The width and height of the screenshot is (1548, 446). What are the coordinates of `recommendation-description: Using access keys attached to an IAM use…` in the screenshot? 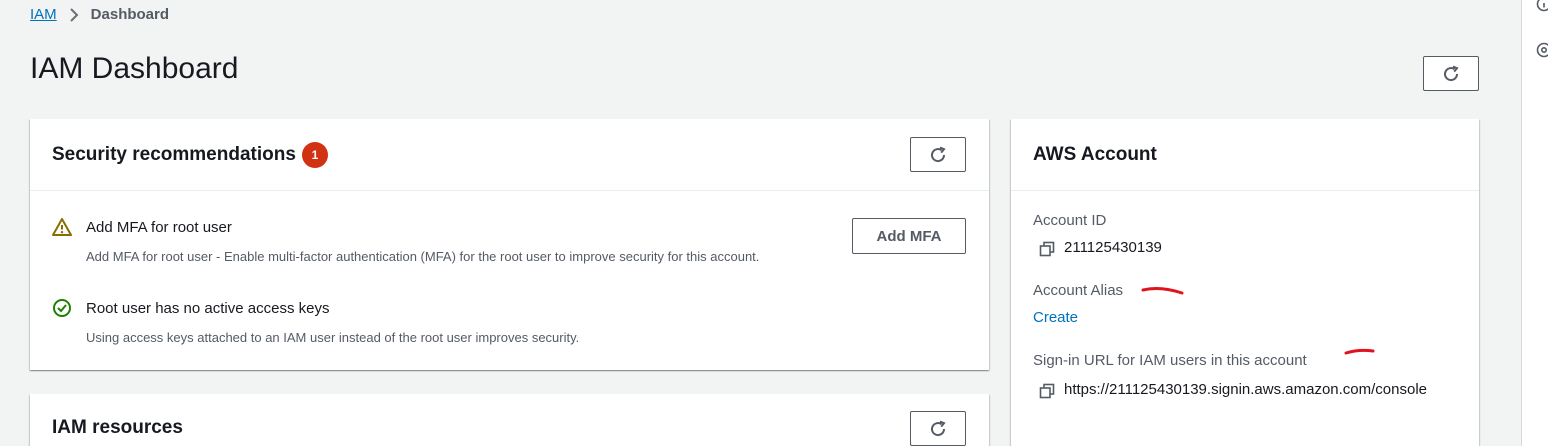 It's located at (333, 337).